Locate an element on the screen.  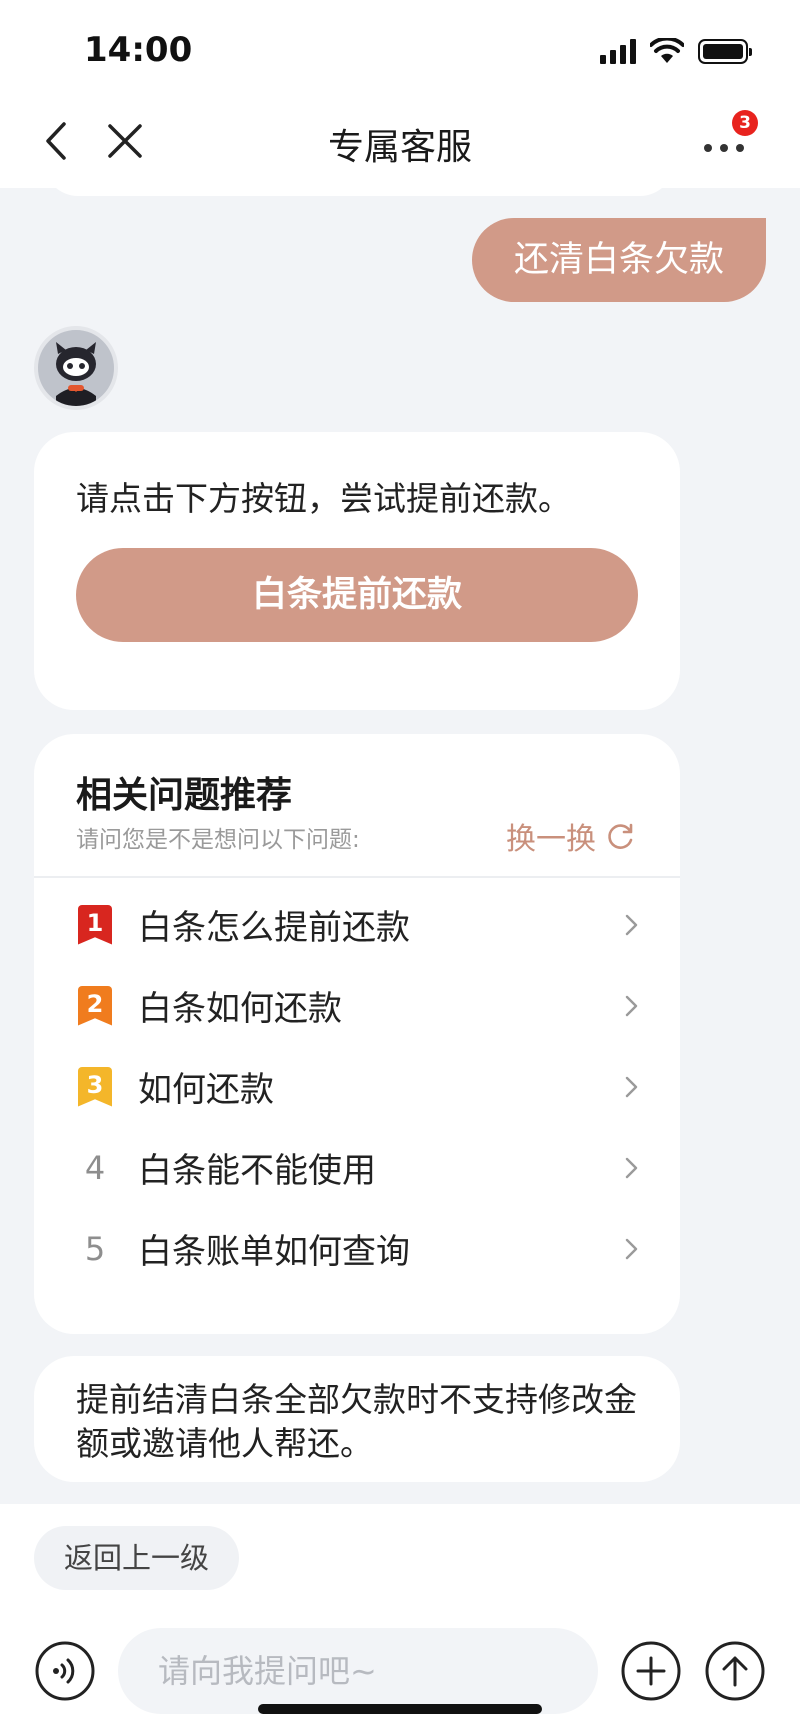
voice-input-icon is located at coordinates (65, 1671).